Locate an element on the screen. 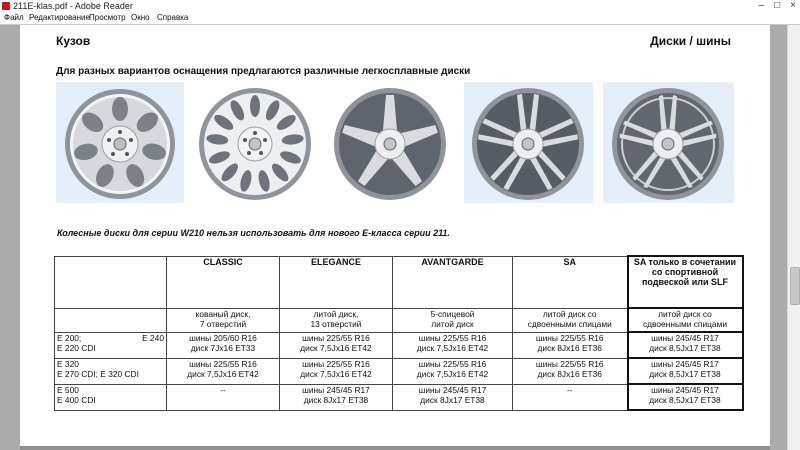  model-name: E 500 is located at coordinates (68, 389).